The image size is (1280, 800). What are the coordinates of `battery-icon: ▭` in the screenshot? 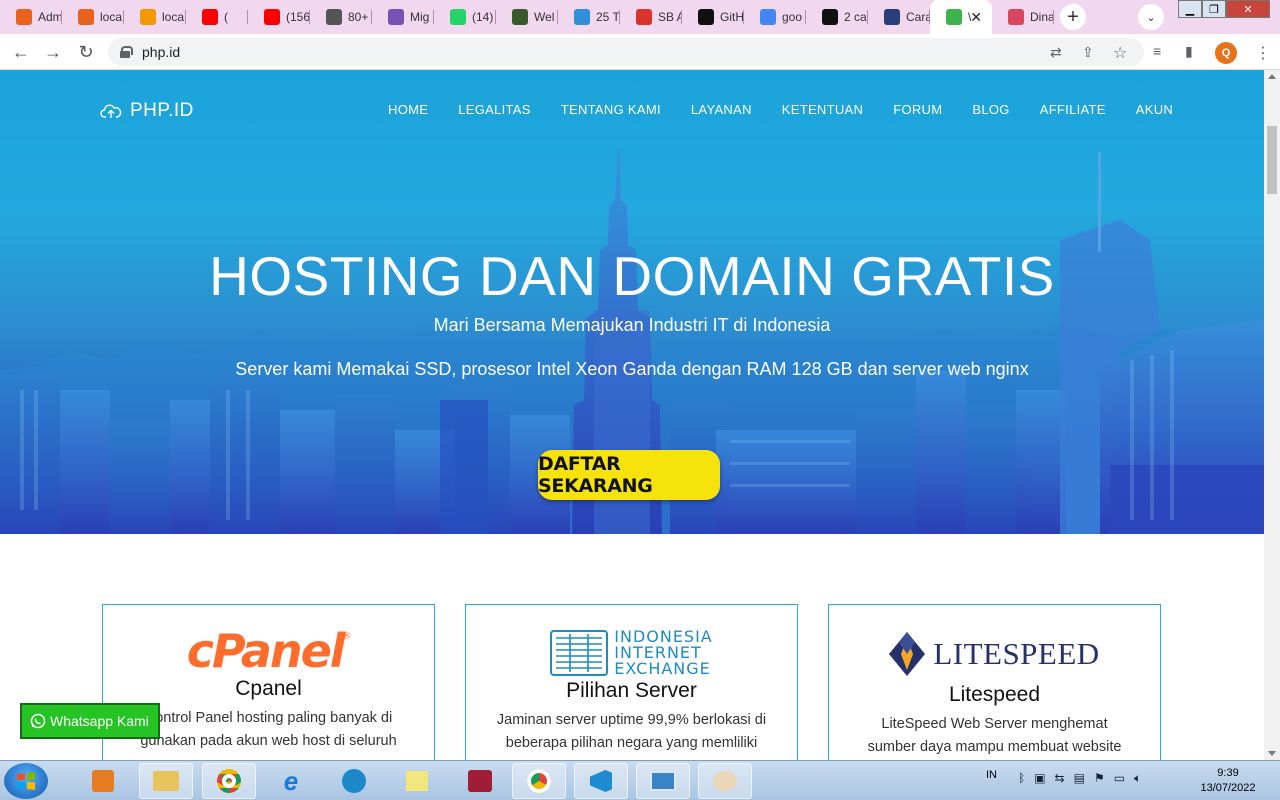 It's located at (1119, 778).